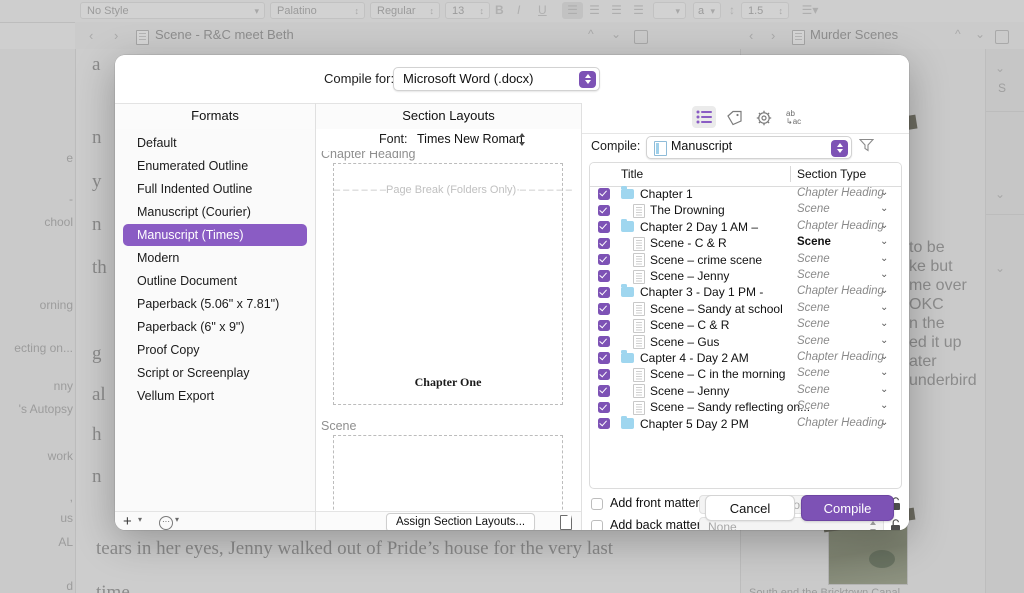  I want to click on table-row: Scene – C & R Scene ⌄, so click(745, 325).